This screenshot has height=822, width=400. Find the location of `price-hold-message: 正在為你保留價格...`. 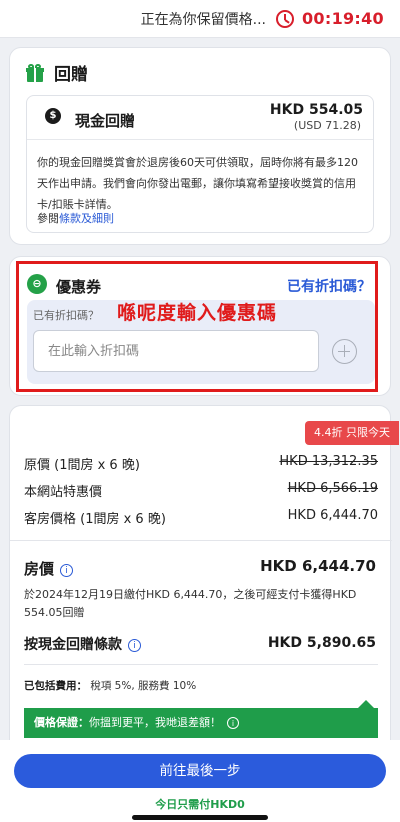

price-hold-message: 正在為你保留價格... is located at coordinates (203, 19).